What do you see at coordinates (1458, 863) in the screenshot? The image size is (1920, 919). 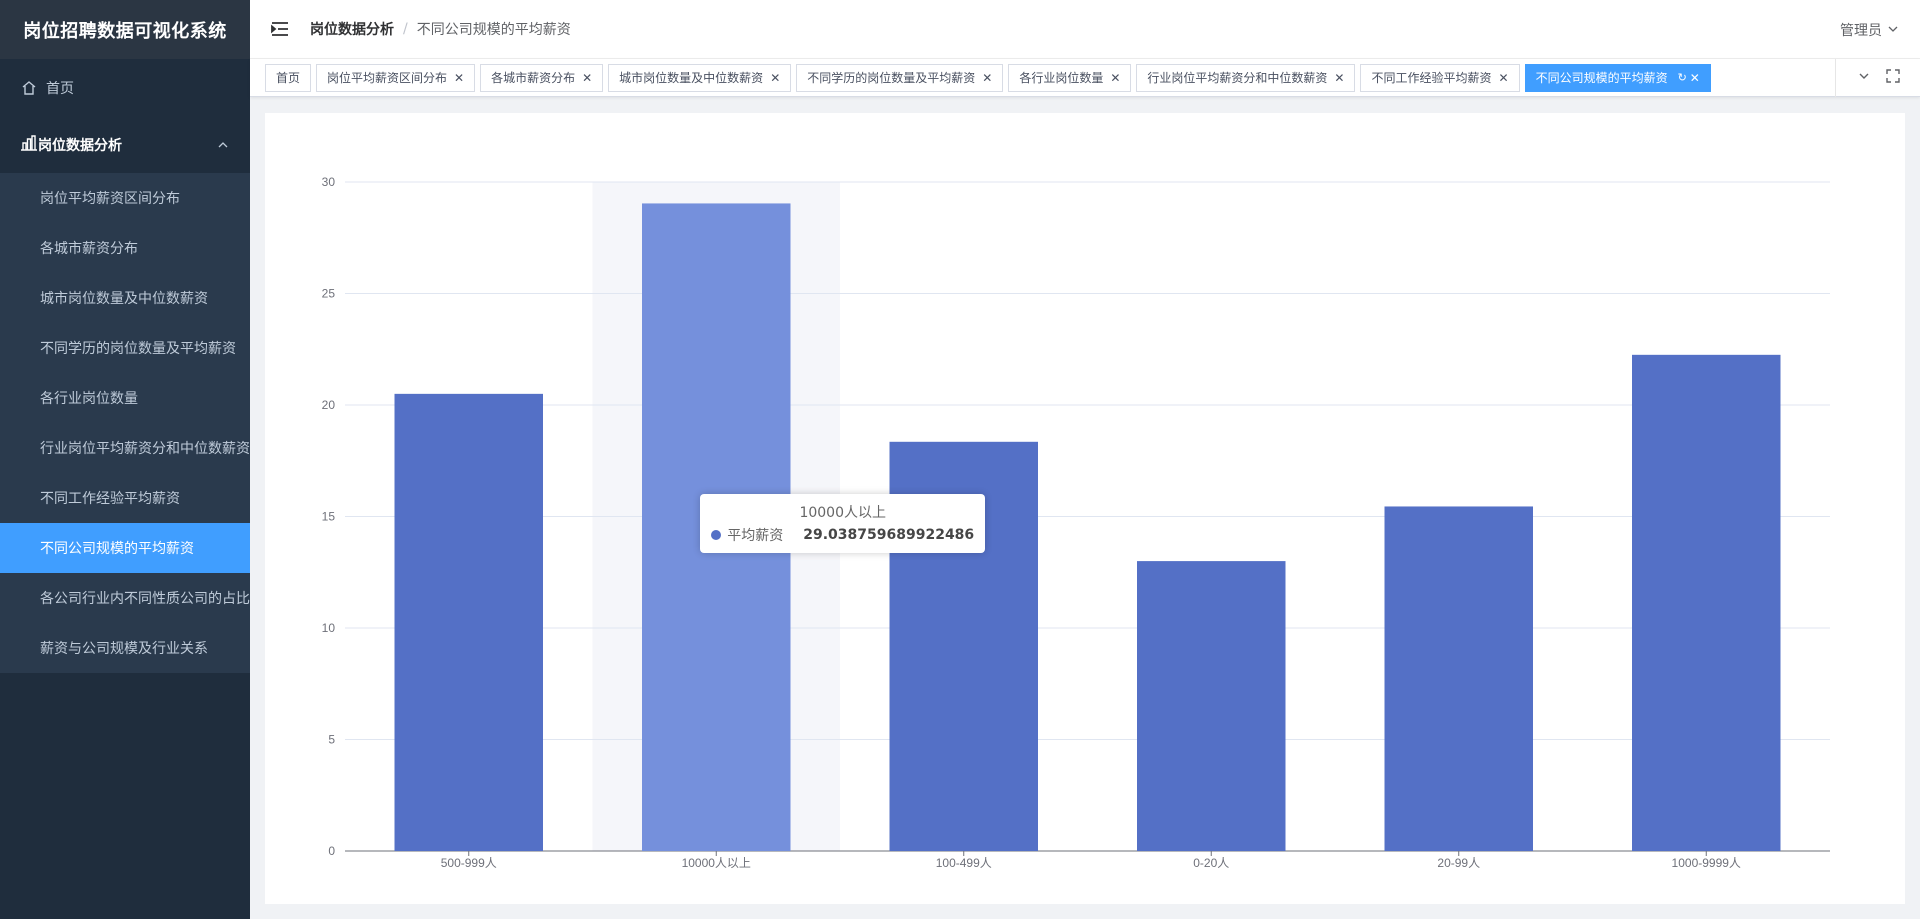 I see `x-tick-label: 20-99人` at bounding box center [1458, 863].